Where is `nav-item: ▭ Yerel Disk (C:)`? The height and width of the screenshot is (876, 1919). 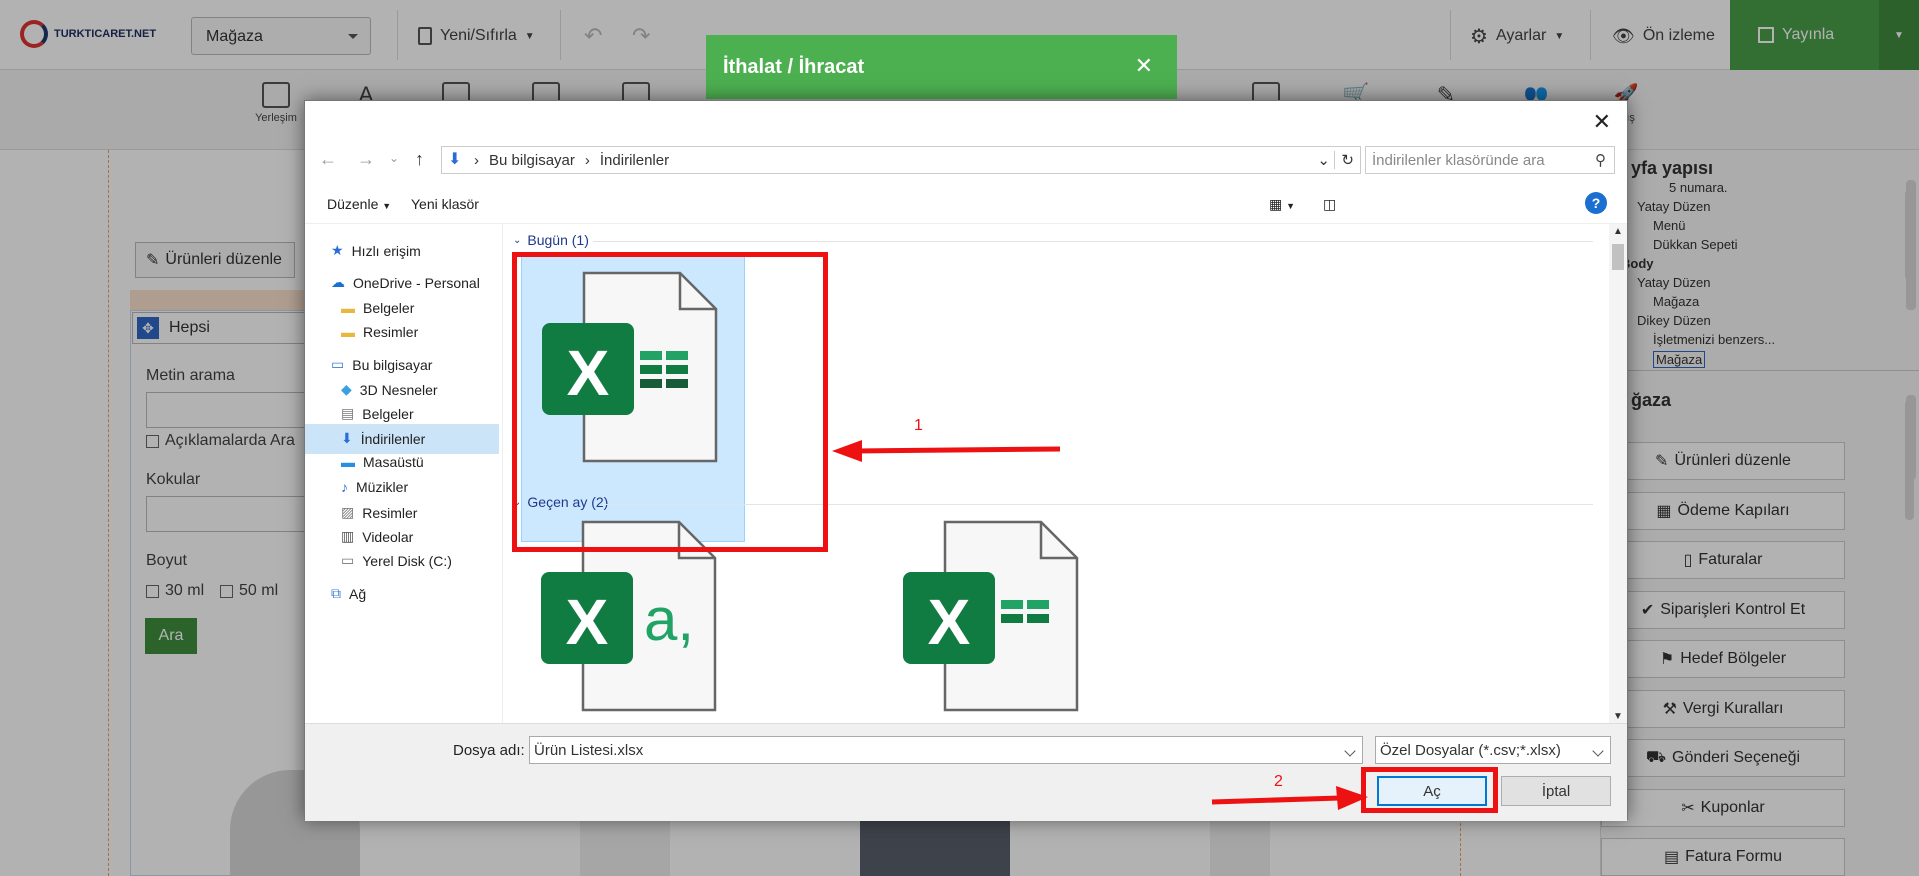
nav-item: ▭ Yerel Disk (C:) is located at coordinates (396, 560).